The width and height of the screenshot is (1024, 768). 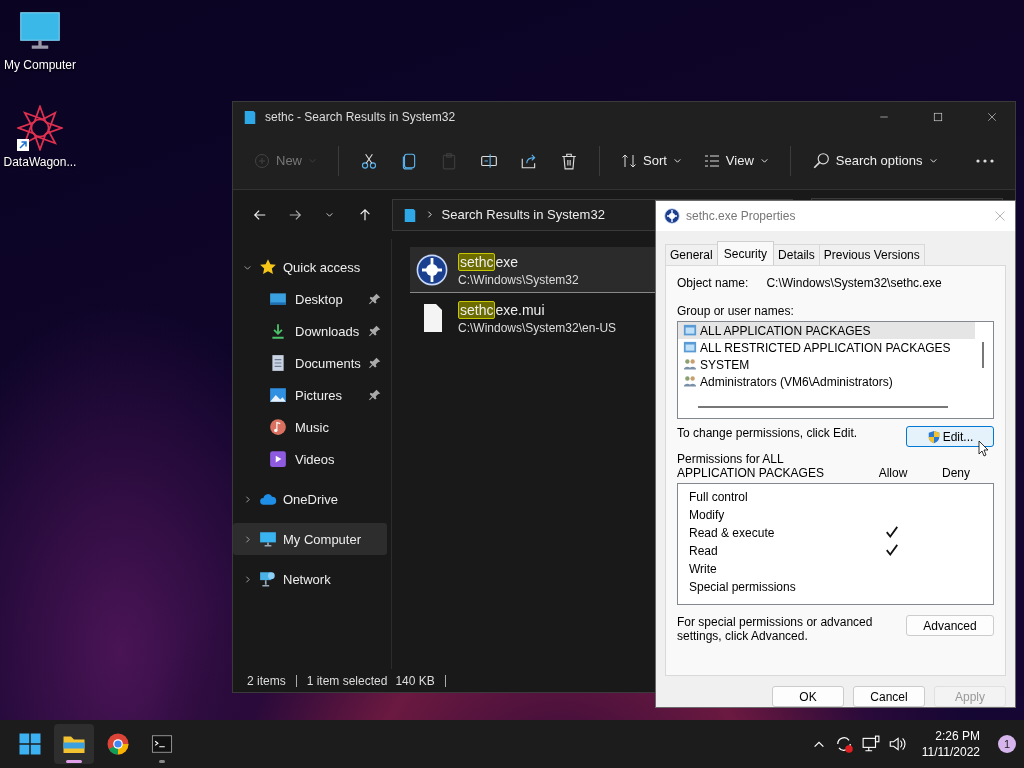 What do you see at coordinates (854, 283) in the screenshot?
I see `object-path: C:\Windows\System32\sethc.exe` at bounding box center [854, 283].